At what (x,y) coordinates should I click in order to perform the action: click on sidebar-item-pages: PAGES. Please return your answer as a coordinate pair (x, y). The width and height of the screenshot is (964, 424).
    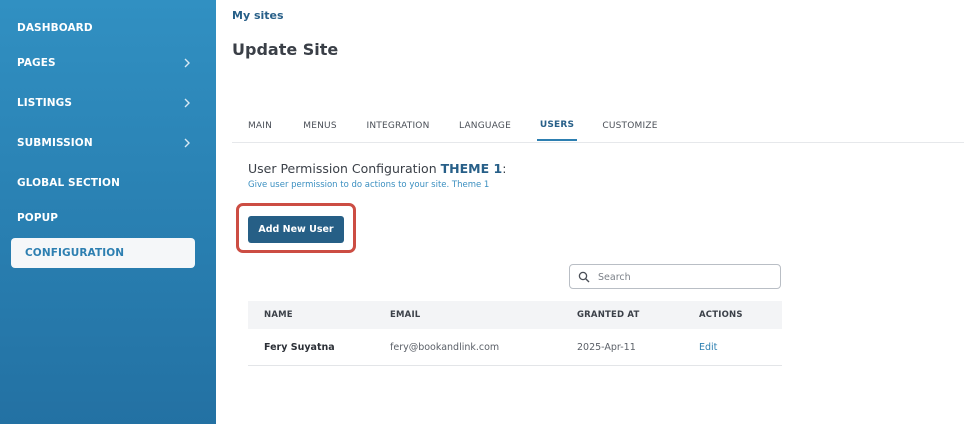
    Looking at the image, I should click on (108, 63).